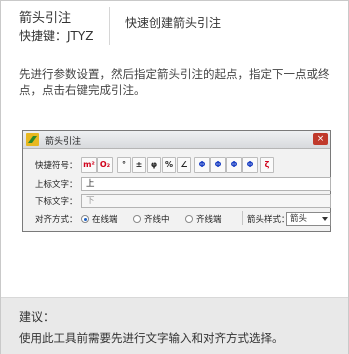  I want to click on symbol-button-zeta: ζ, so click(267, 165).